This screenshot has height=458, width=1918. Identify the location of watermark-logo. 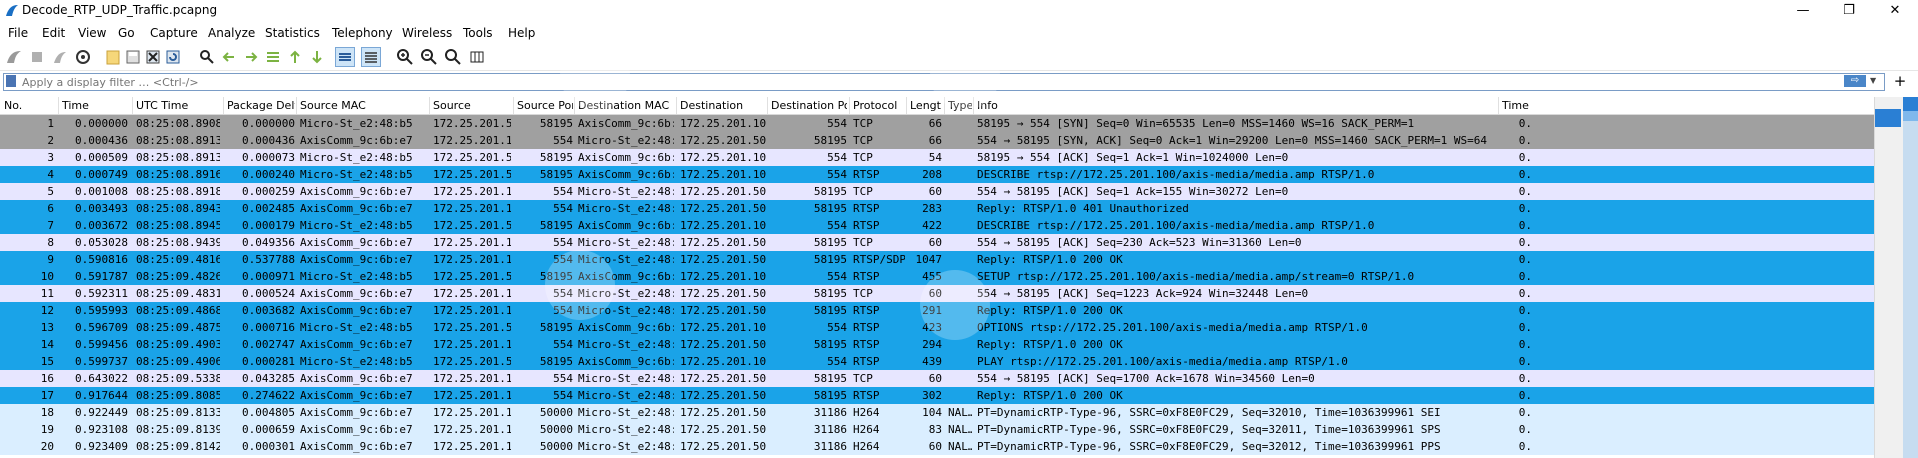
(580, 285).